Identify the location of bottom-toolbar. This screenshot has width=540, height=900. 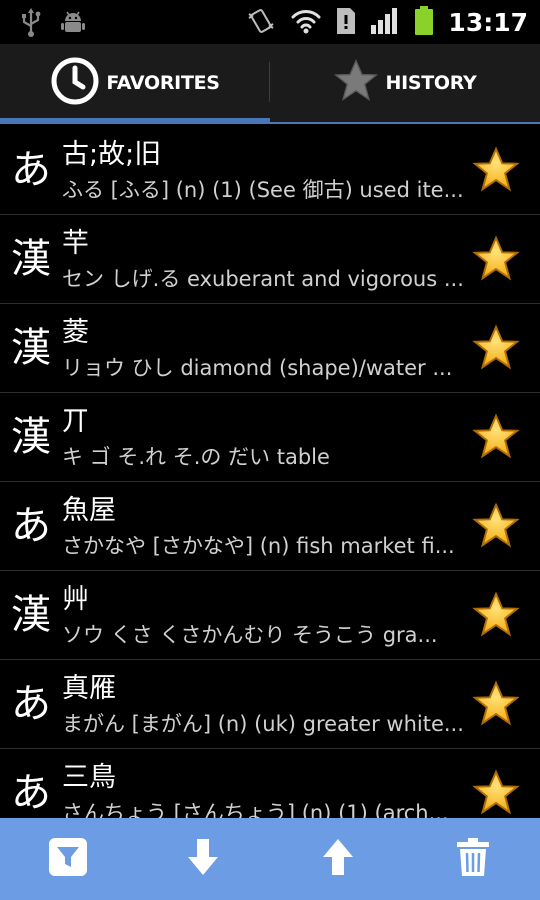
(270, 859).